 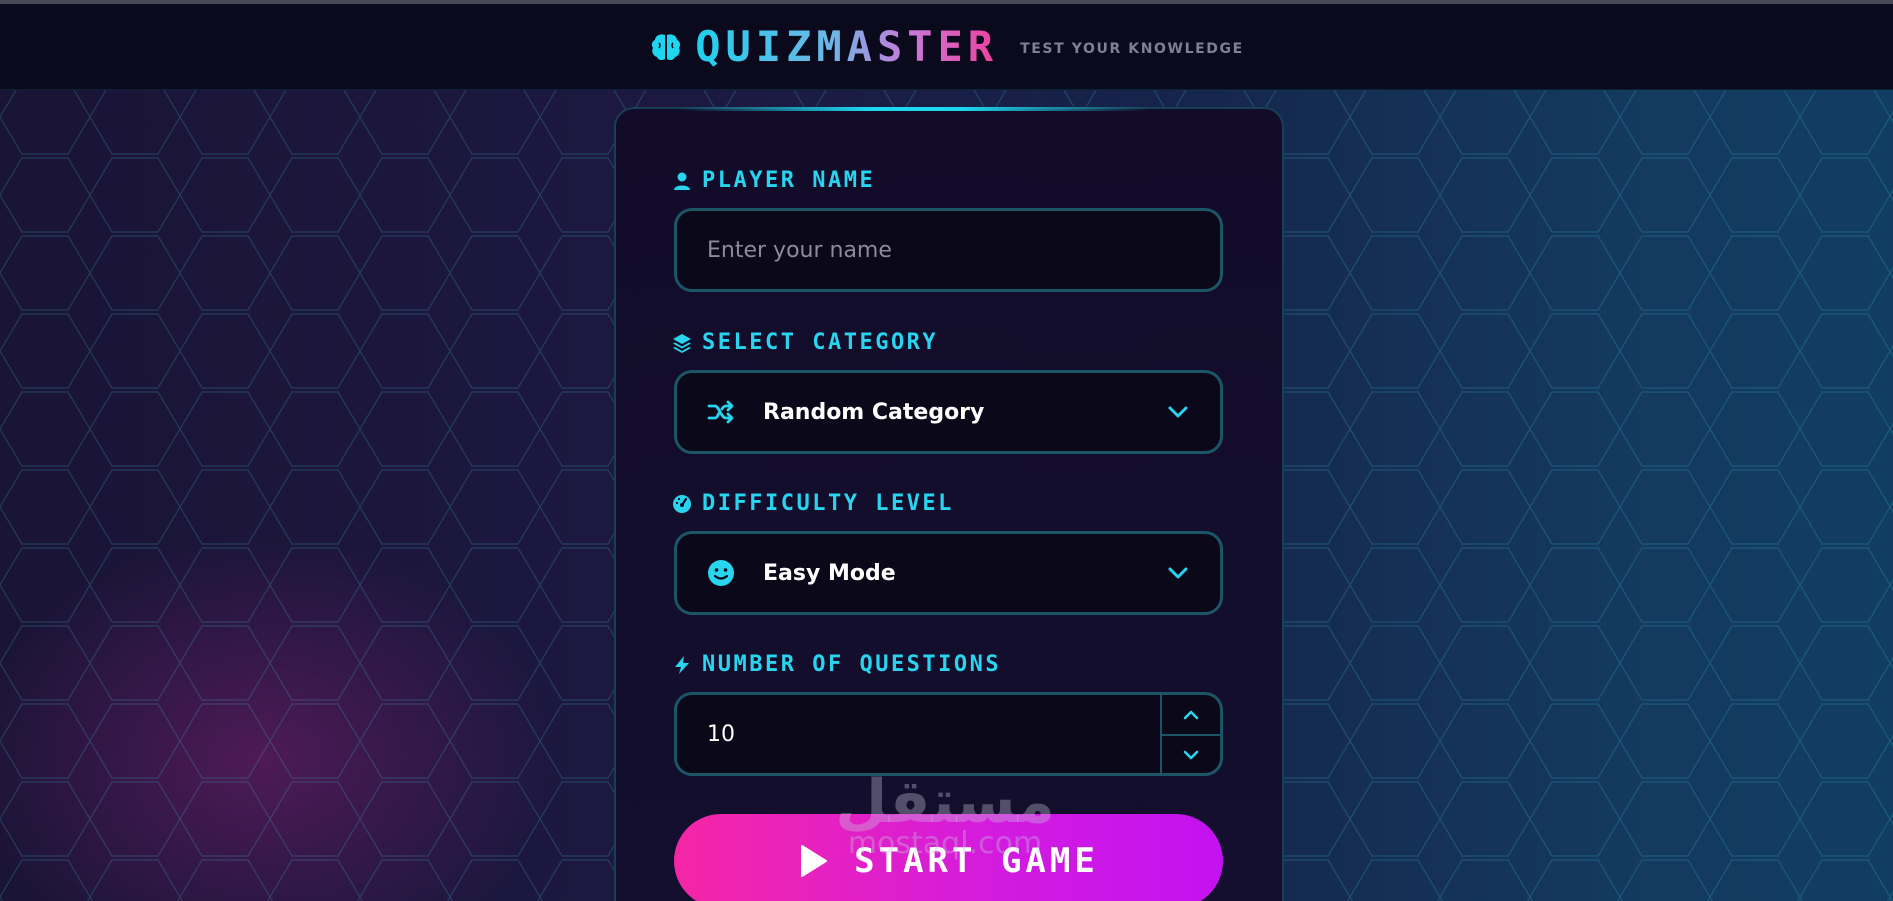 I want to click on watermark: مستقل mostaql.com, so click(x=945, y=815).